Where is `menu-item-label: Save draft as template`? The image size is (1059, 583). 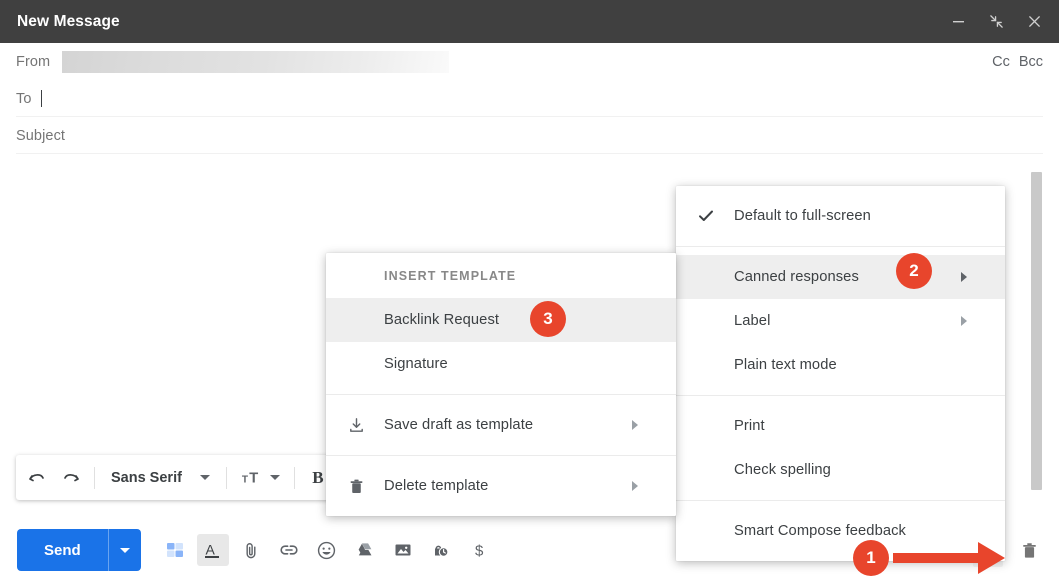 menu-item-label: Save draft as template is located at coordinates (459, 425).